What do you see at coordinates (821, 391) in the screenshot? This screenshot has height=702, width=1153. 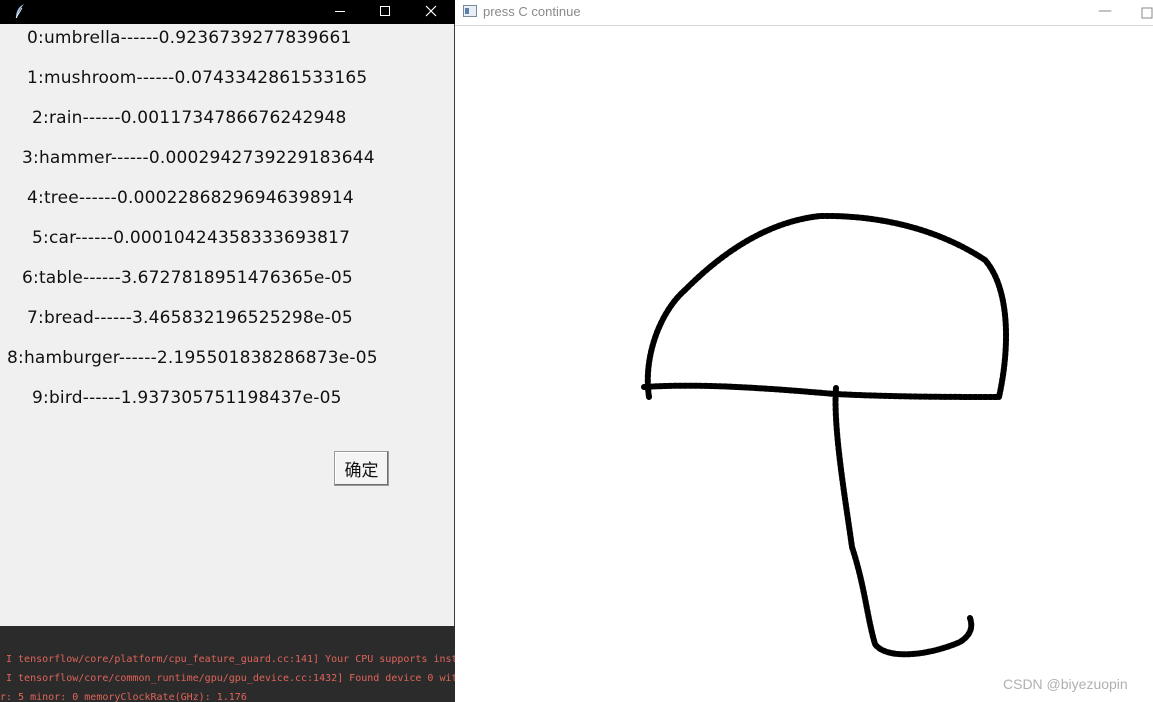 I see `umbrella-bottom-stroke` at bounding box center [821, 391].